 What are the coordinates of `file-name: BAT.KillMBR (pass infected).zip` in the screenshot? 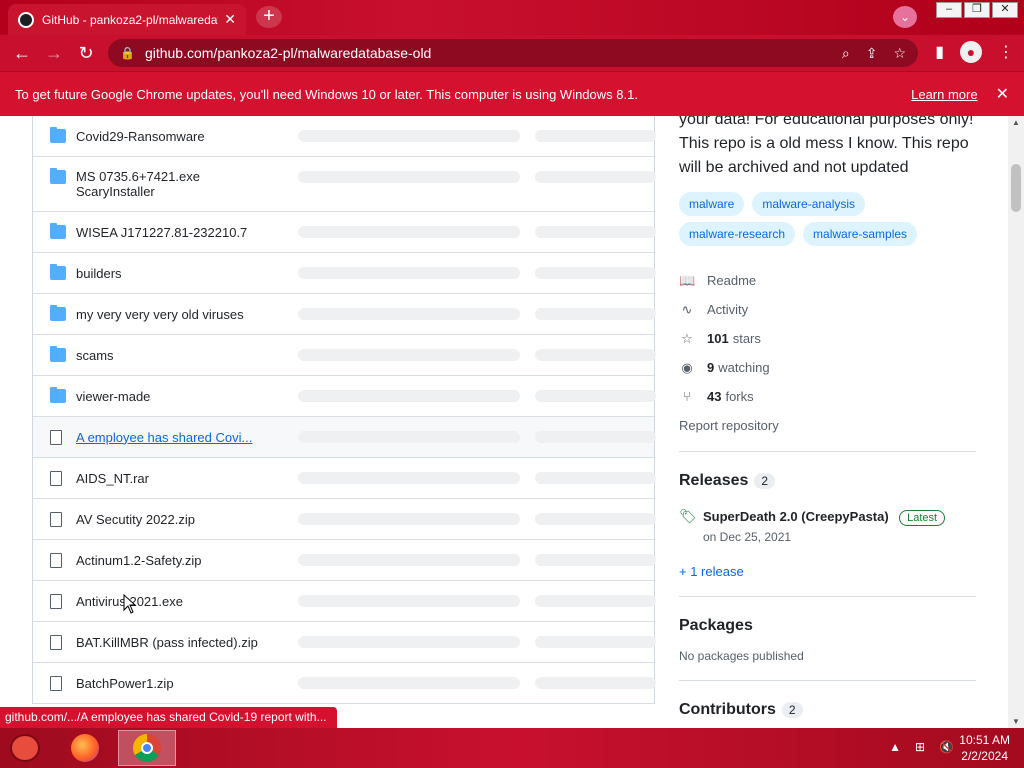 It's located at (181, 642).